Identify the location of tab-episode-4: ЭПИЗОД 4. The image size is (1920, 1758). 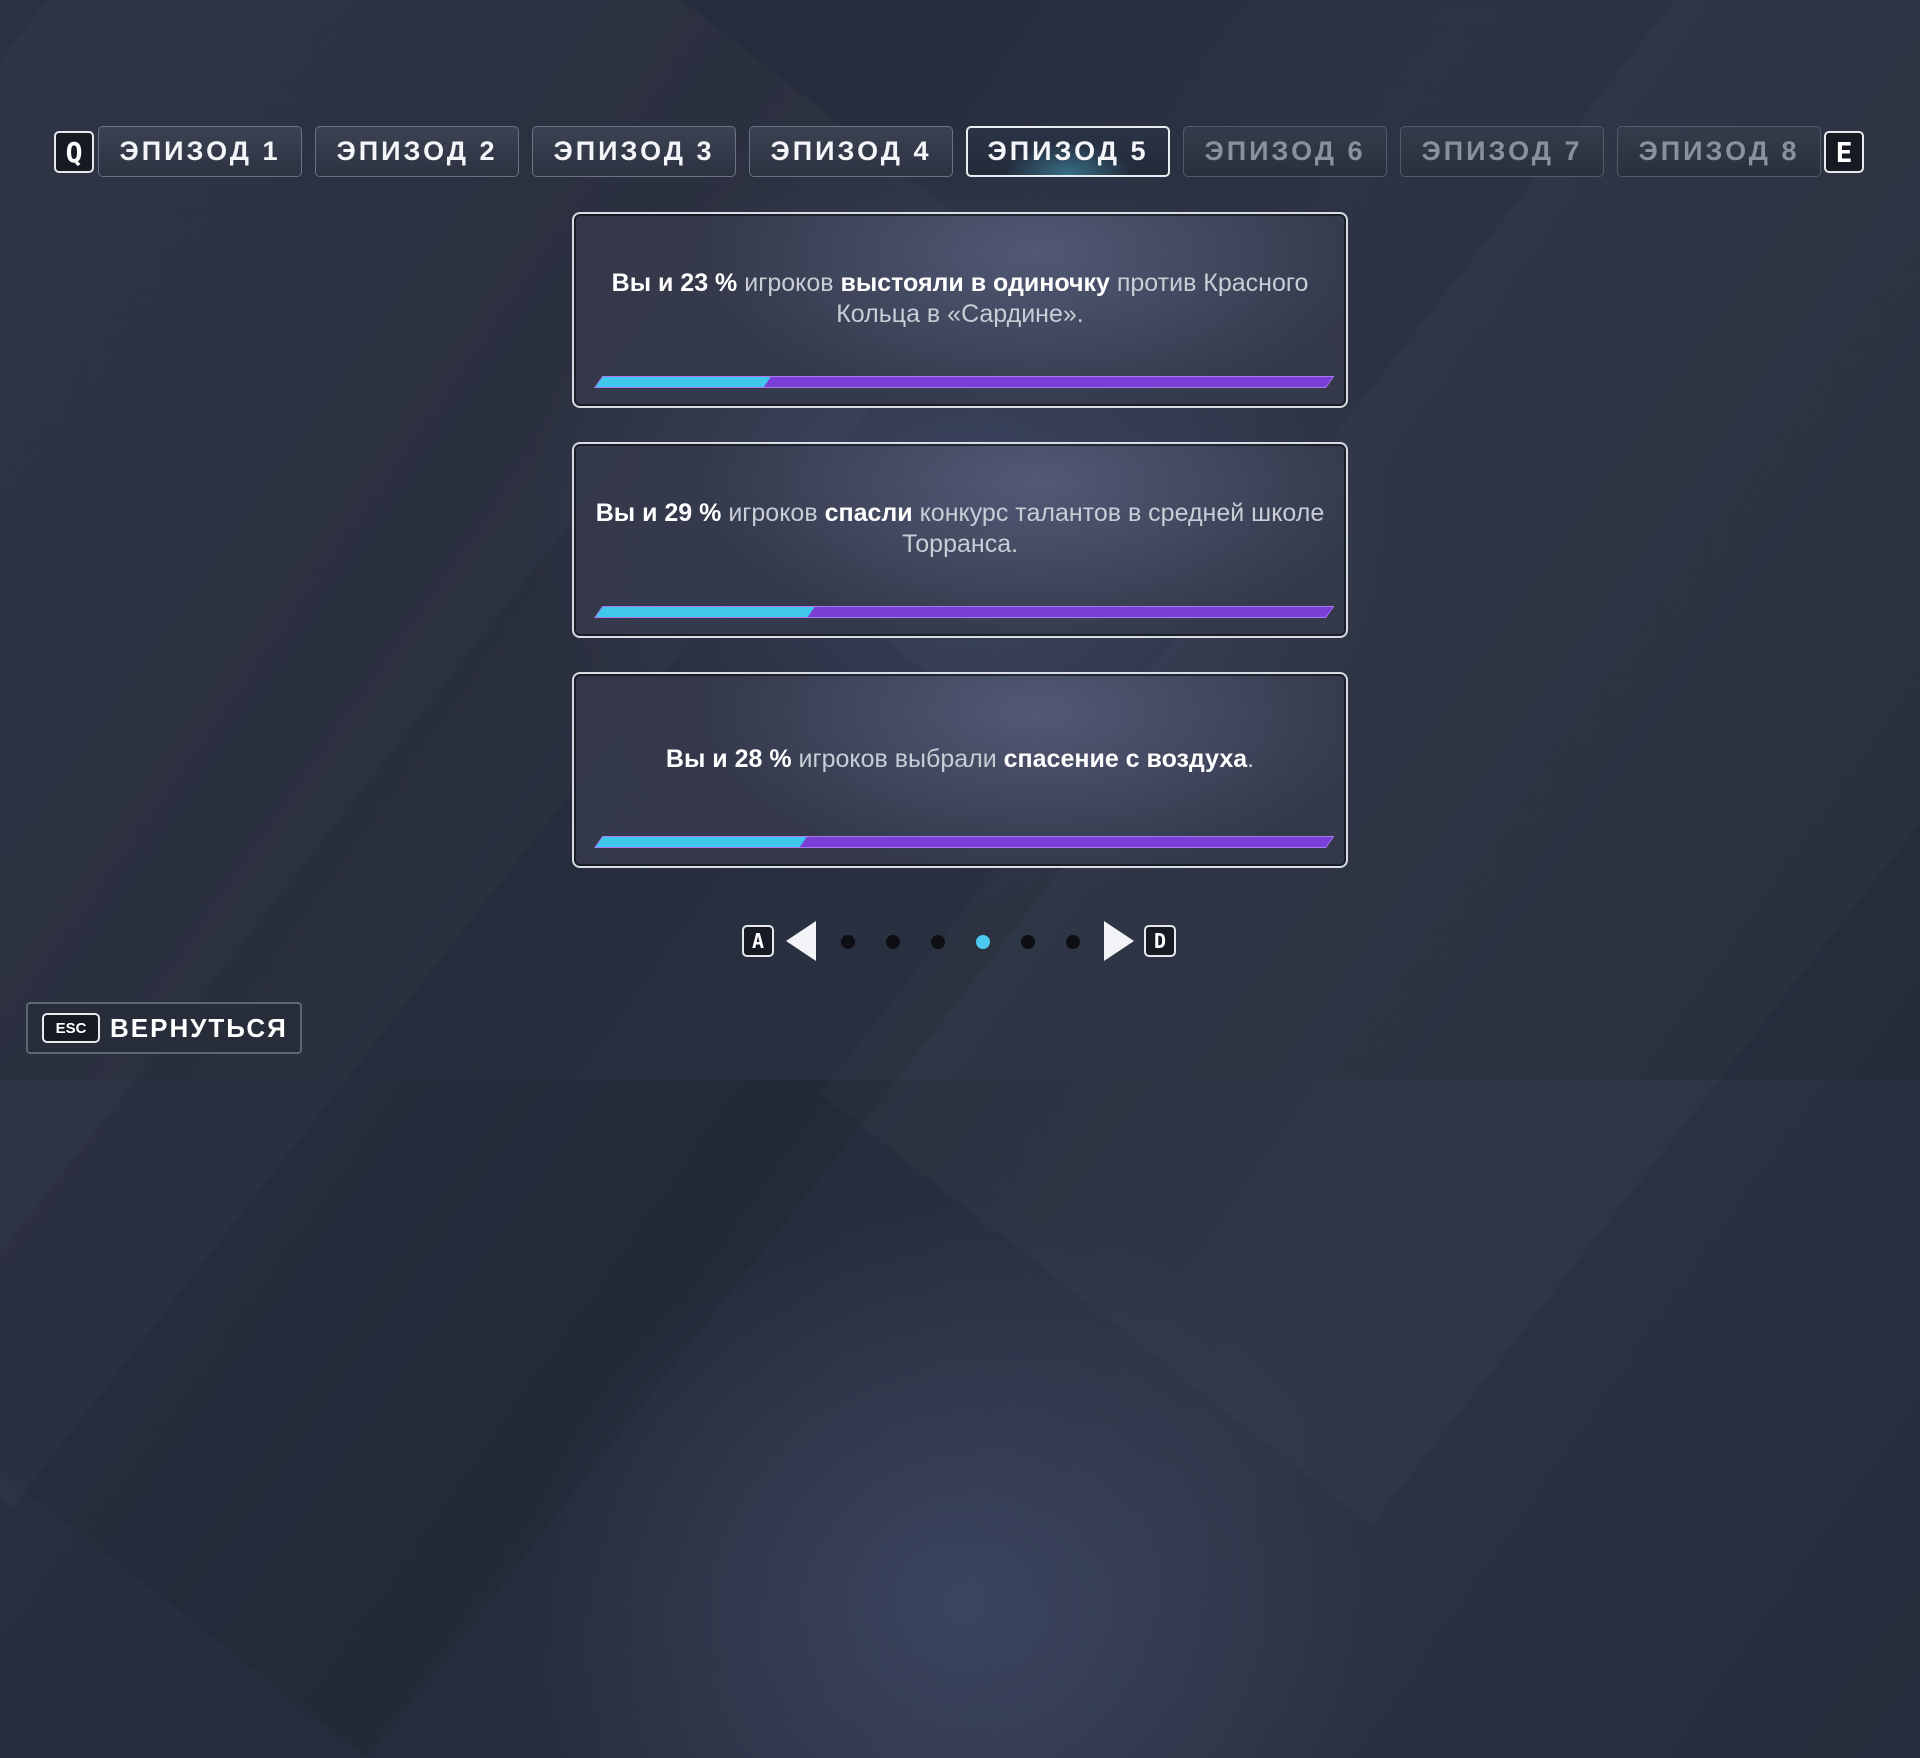
(851, 151).